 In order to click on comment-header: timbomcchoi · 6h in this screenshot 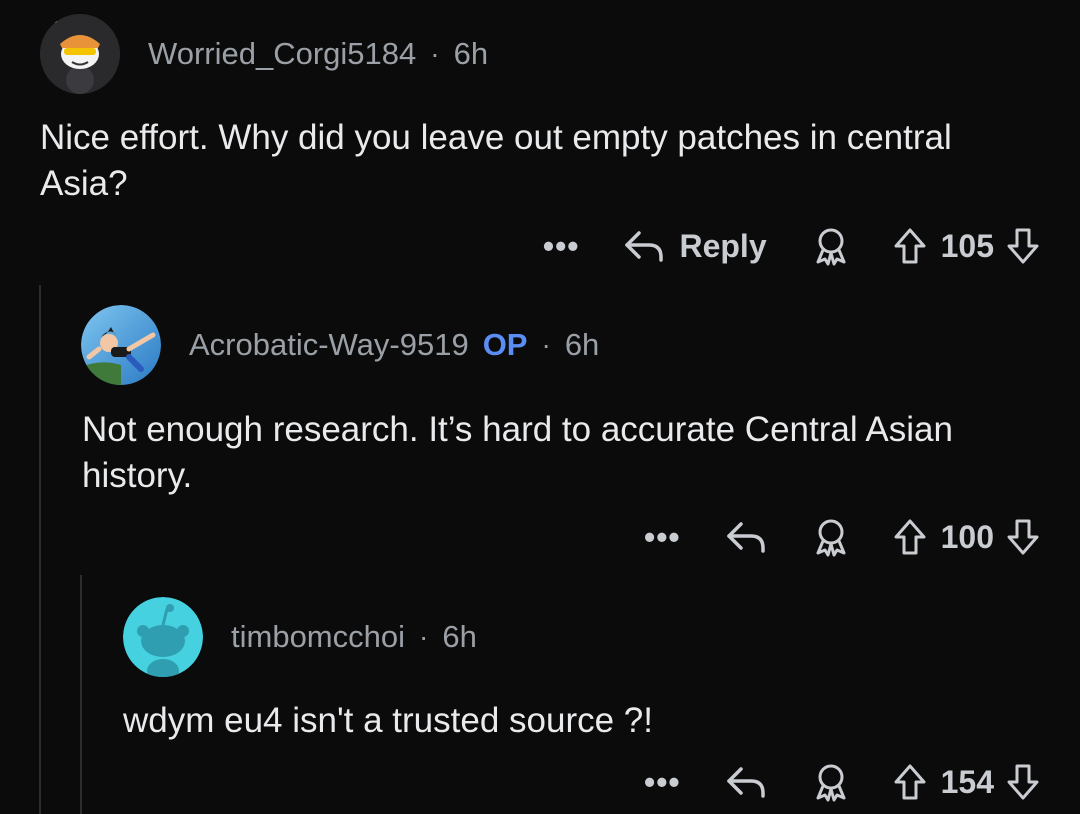, I will do `click(300, 637)`.